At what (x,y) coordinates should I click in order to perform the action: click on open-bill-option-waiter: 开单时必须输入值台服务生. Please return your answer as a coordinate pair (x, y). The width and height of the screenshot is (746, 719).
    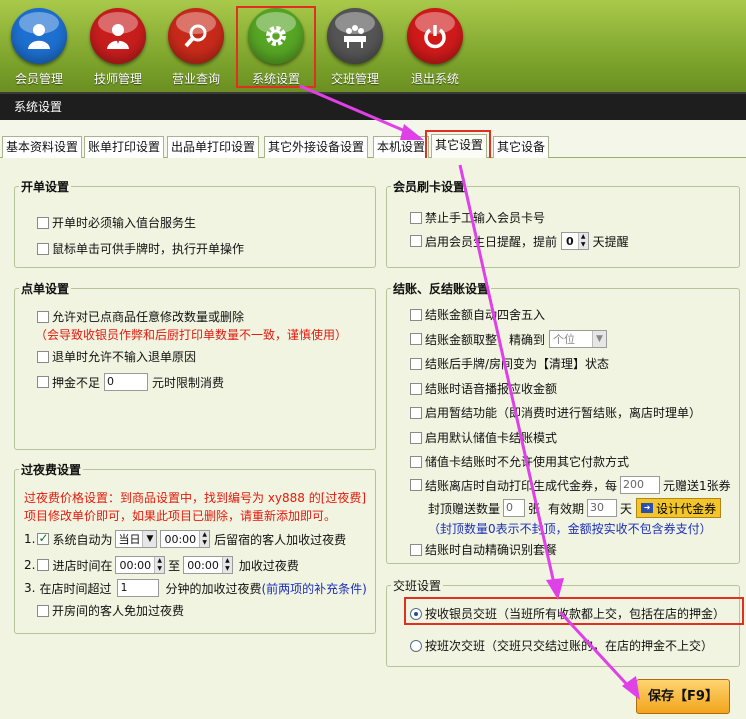
    Looking at the image, I should click on (116, 222).